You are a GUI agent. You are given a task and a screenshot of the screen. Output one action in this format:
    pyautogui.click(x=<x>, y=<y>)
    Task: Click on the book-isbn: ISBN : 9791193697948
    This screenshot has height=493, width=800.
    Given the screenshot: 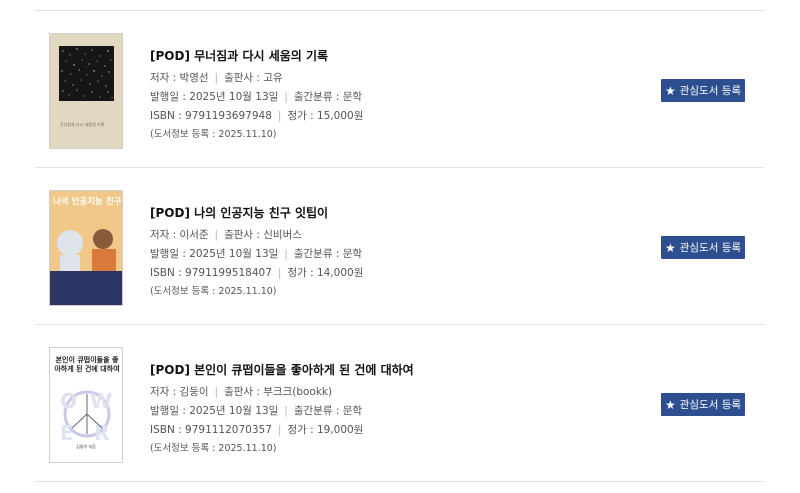 What is the action you would take?
    pyautogui.click(x=211, y=116)
    